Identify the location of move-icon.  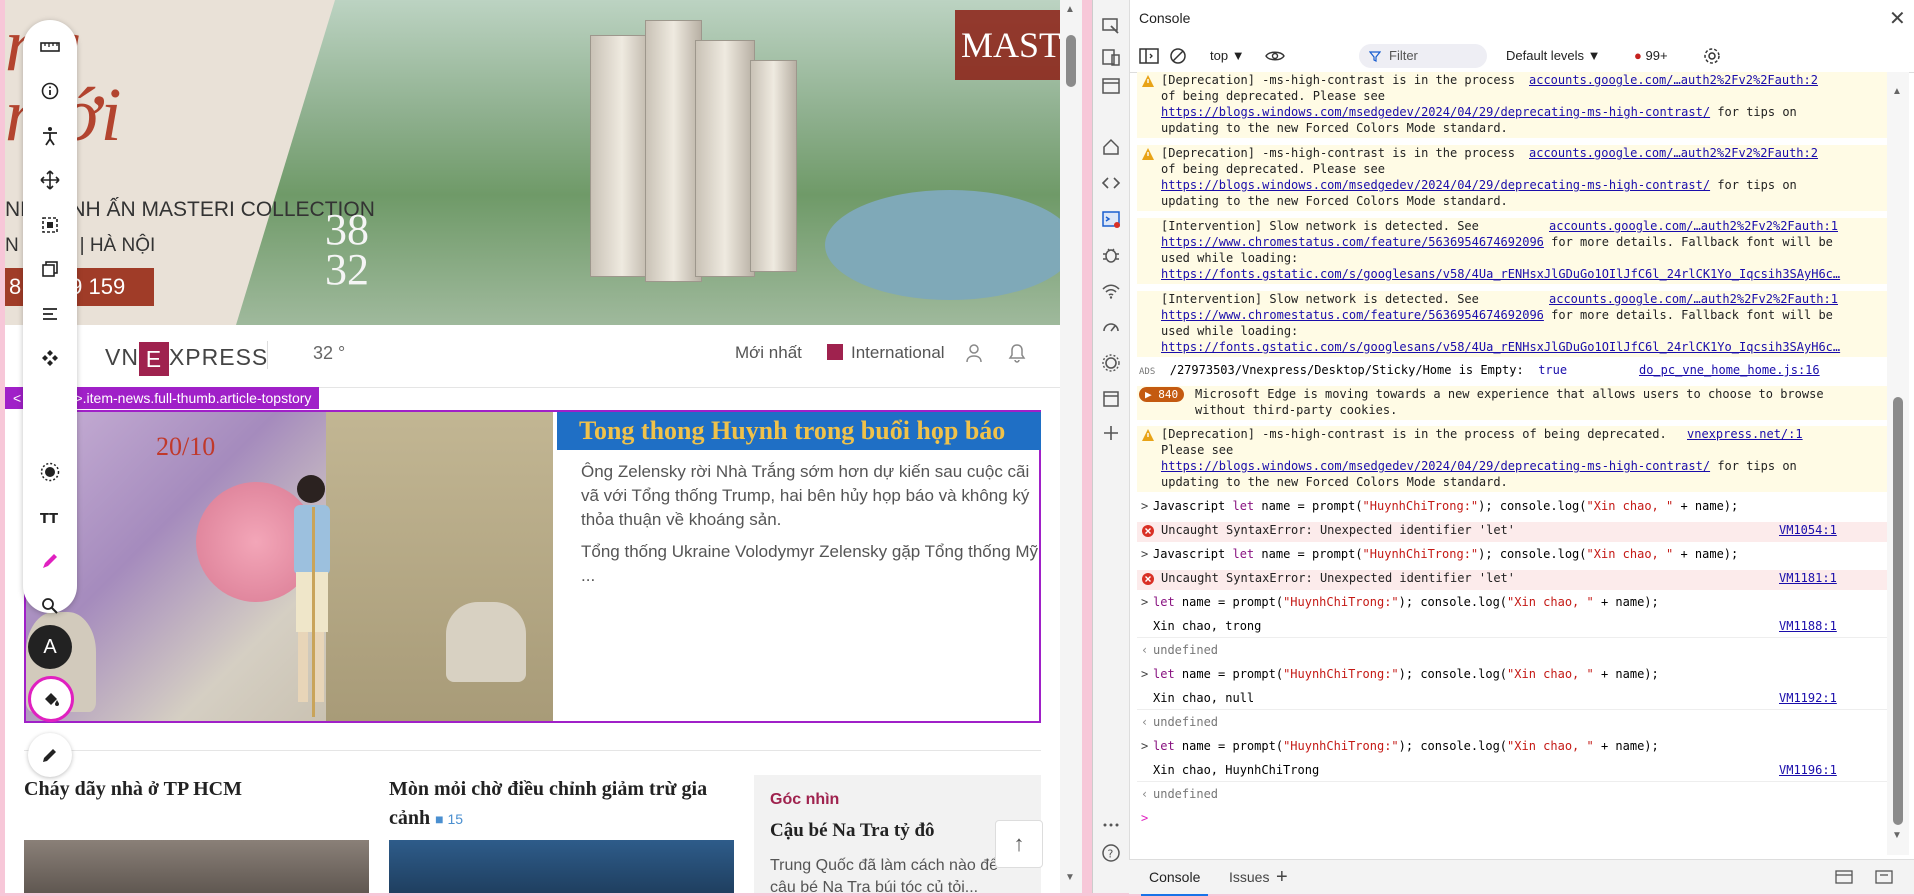
(50, 180).